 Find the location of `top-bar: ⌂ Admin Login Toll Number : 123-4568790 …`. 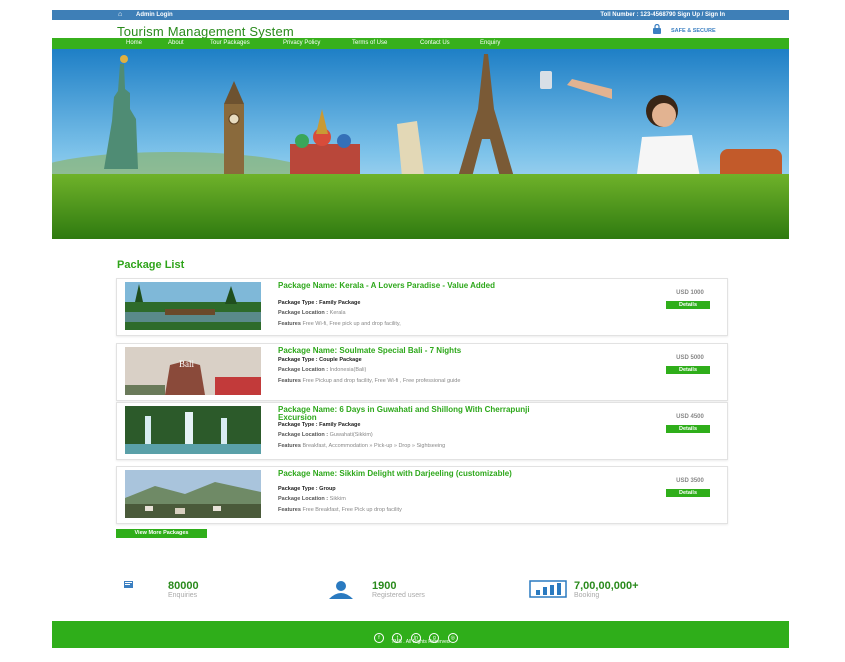

top-bar: ⌂ Admin Login Toll Number : 123-4568790 … is located at coordinates (420, 15).